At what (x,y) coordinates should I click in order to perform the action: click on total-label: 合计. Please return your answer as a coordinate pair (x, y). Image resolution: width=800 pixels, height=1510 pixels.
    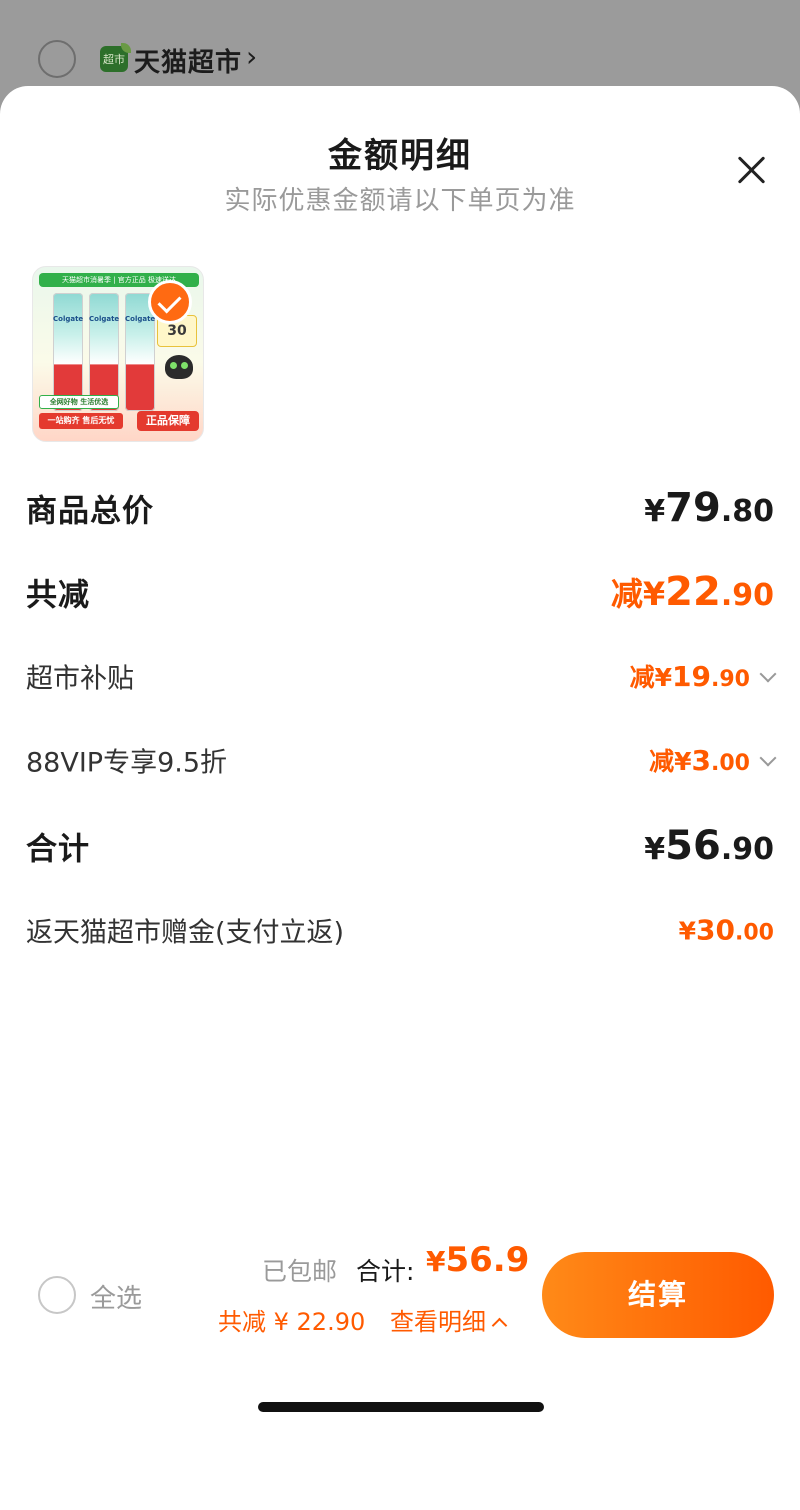
    Looking at the image, I should click on (58, 849).